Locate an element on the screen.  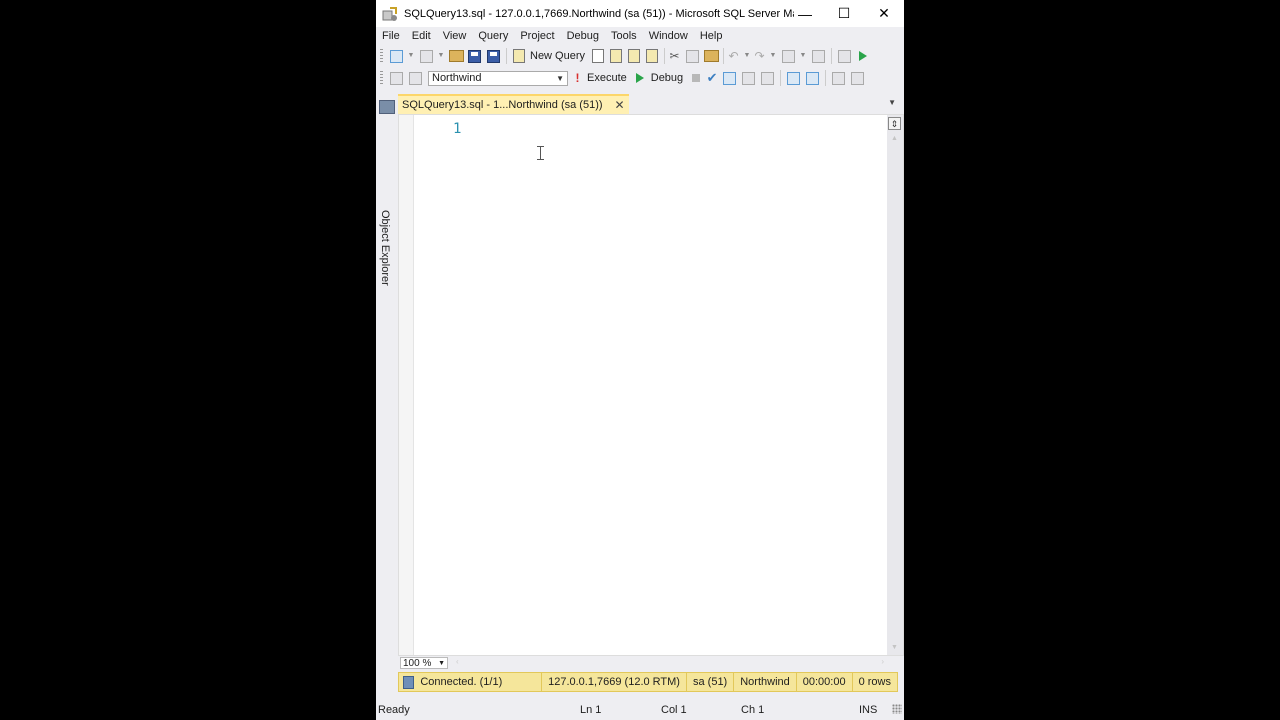
results-to-grid-icon is located at coordinates (768, 78).